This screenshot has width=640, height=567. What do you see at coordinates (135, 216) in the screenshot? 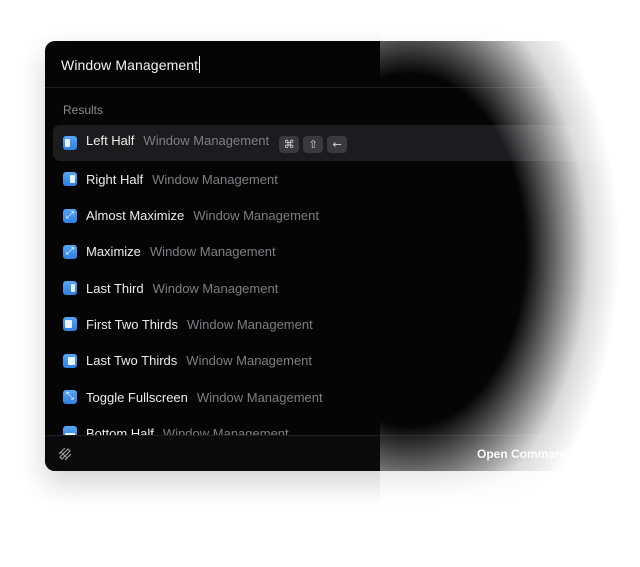
I see `result-title: Almost Maximize` at bounding box center [135, 216].